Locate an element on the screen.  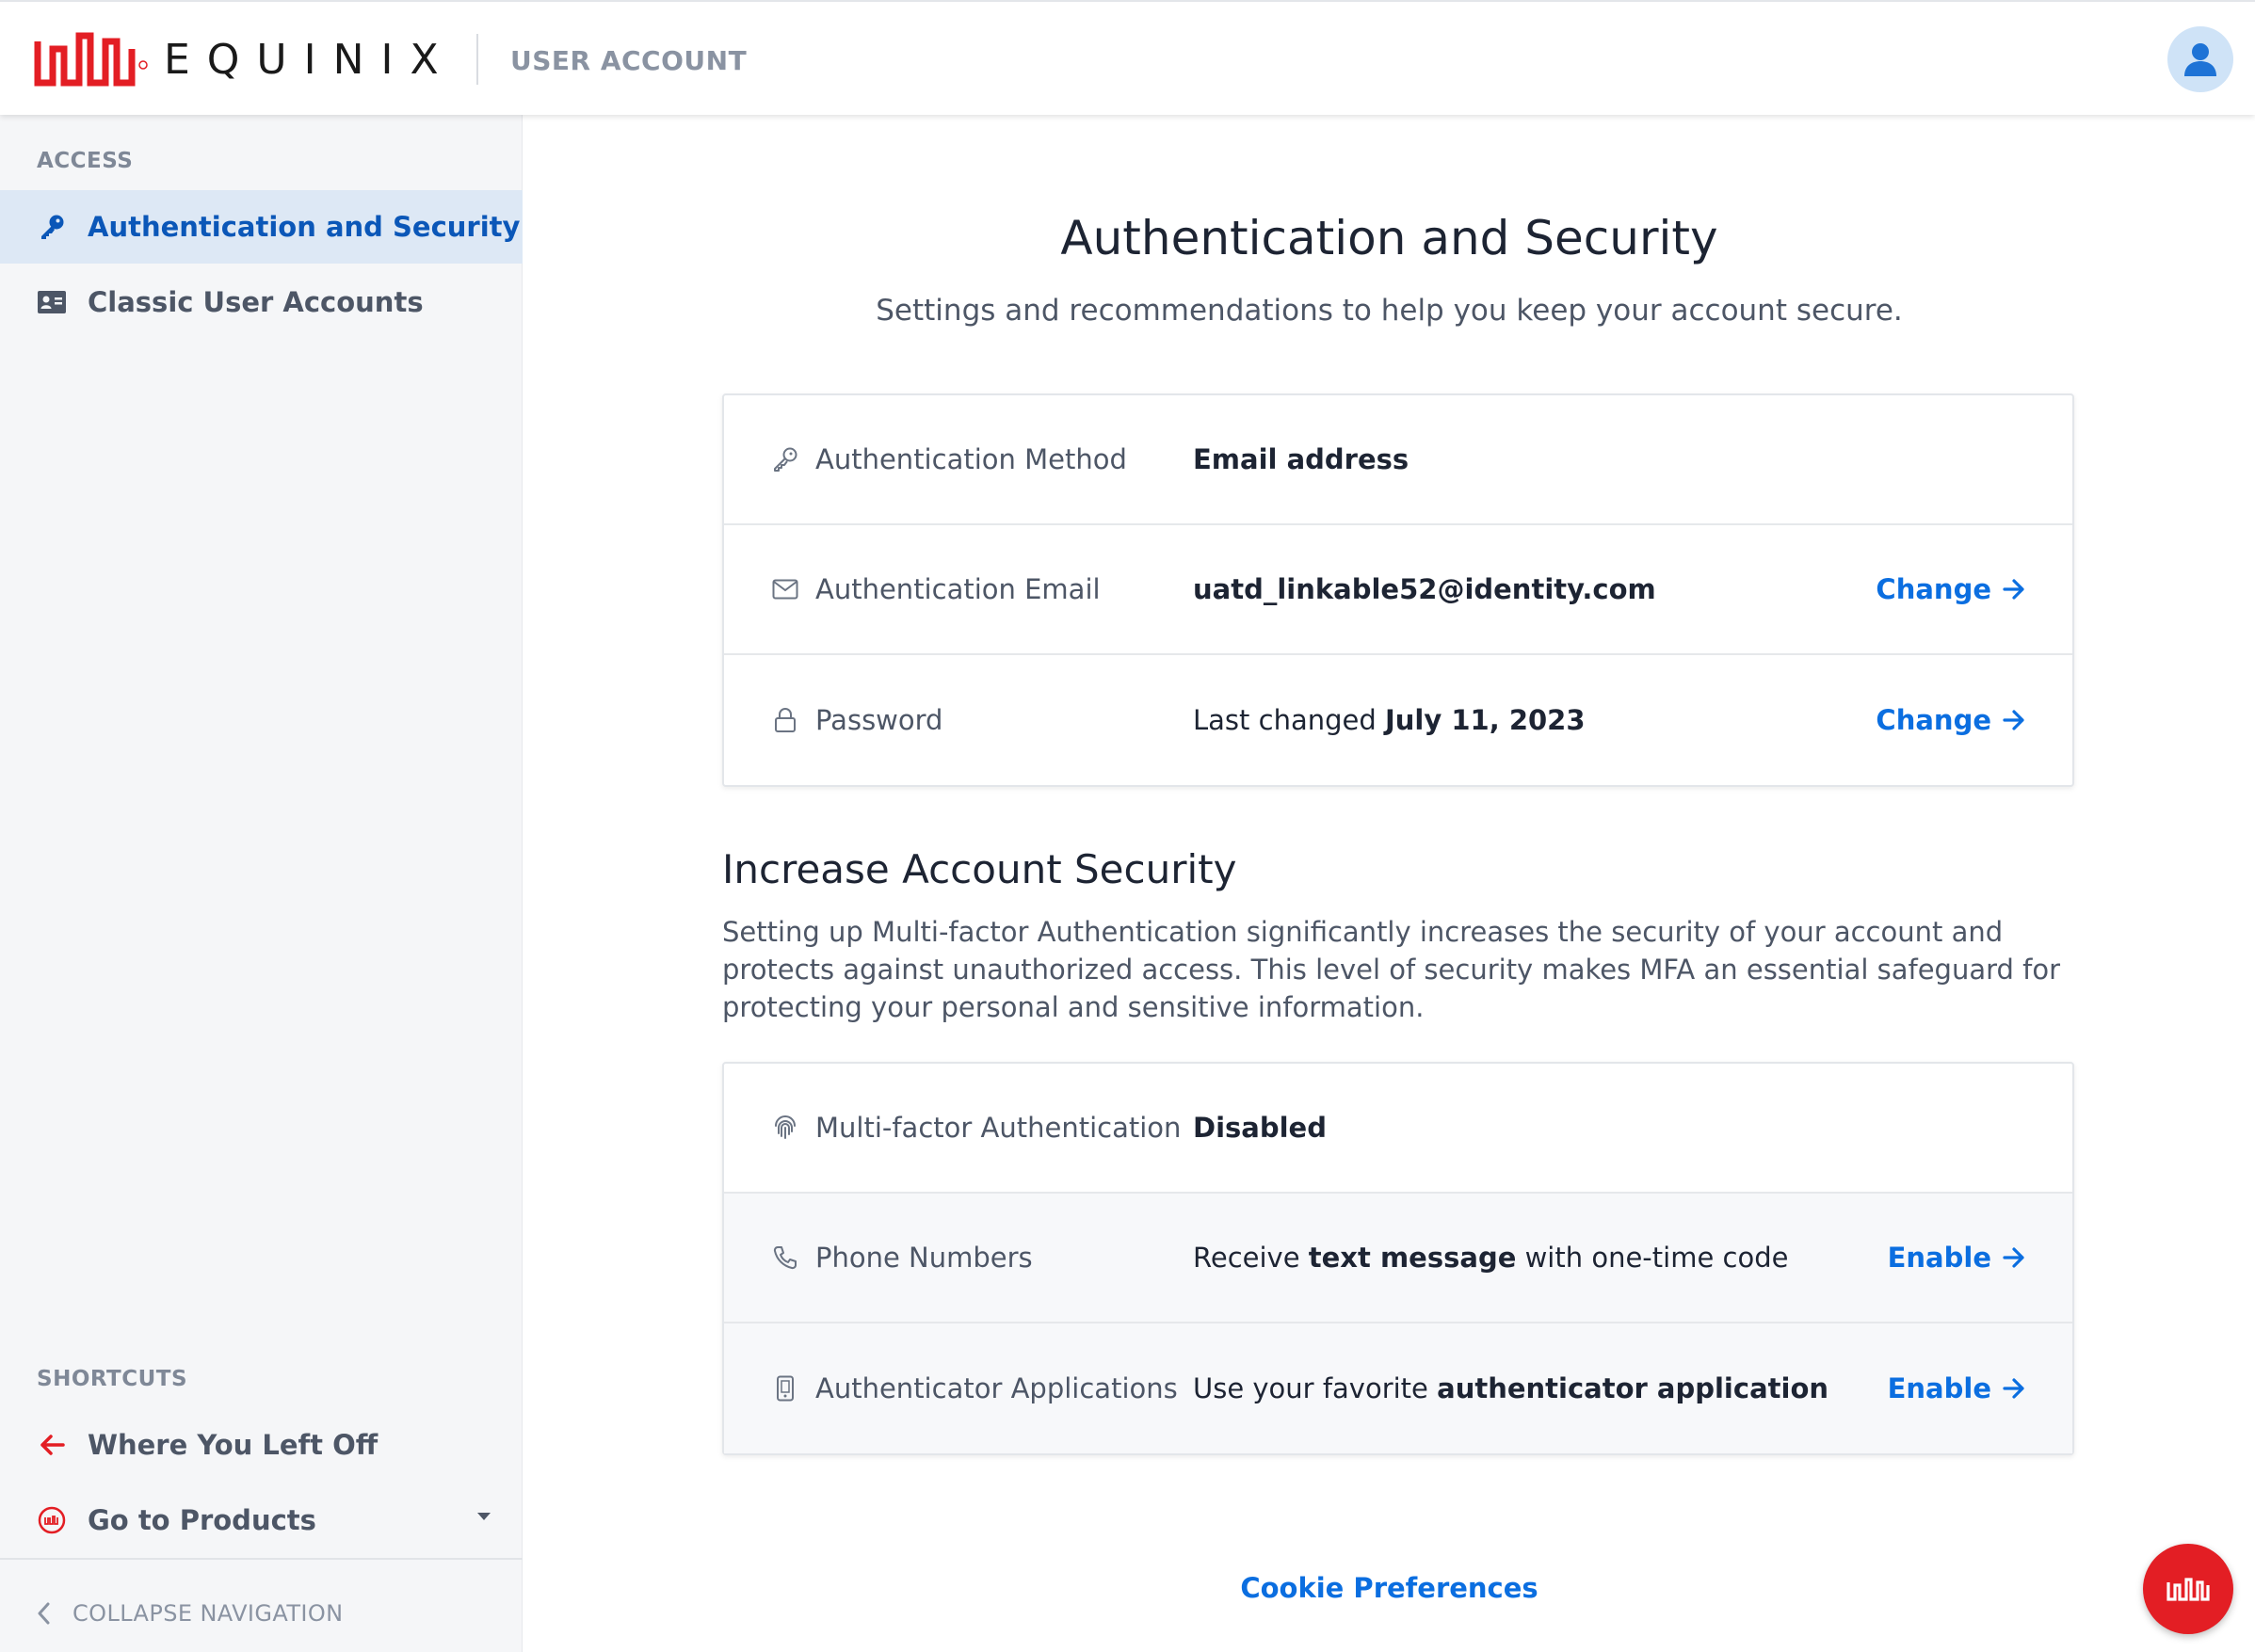
user-avatar-button is located at coordinates (2200, 59).